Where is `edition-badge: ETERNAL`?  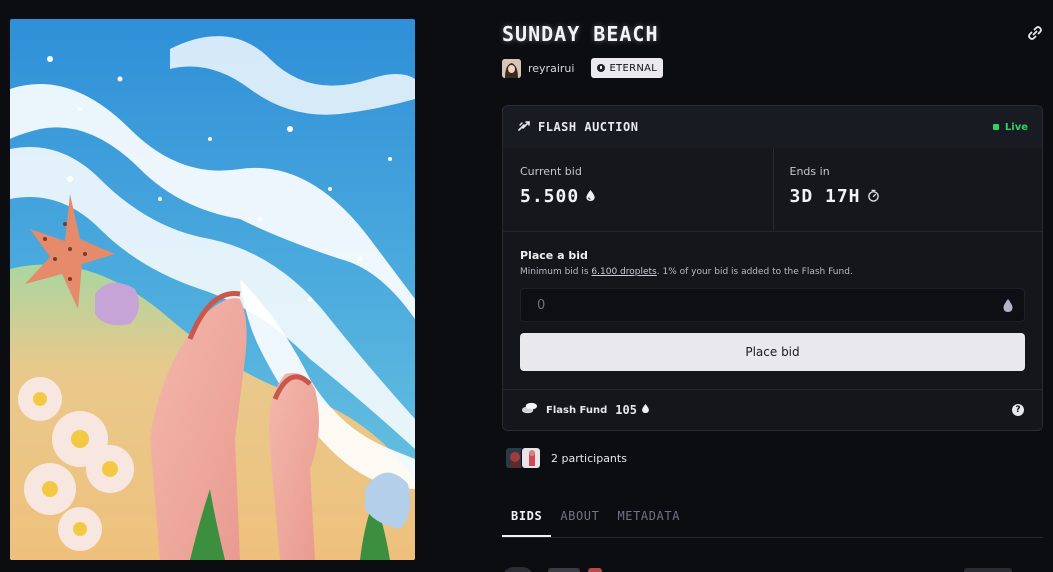 edition-badge: ETERNAL is located at coordinates (627, 68).